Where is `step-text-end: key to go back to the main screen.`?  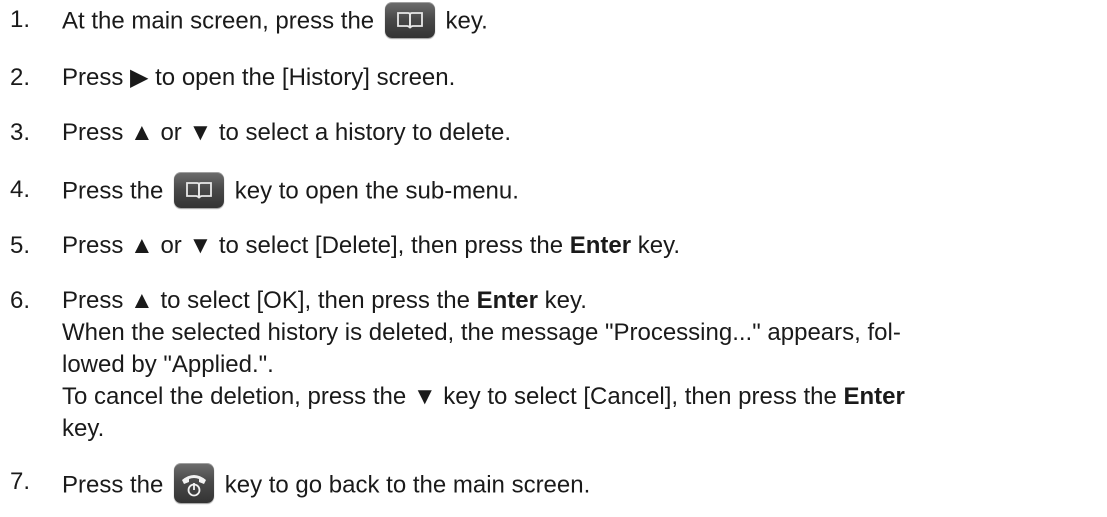
step-text-end: key to go back to the main screen. is located at coordinates (407, 485).